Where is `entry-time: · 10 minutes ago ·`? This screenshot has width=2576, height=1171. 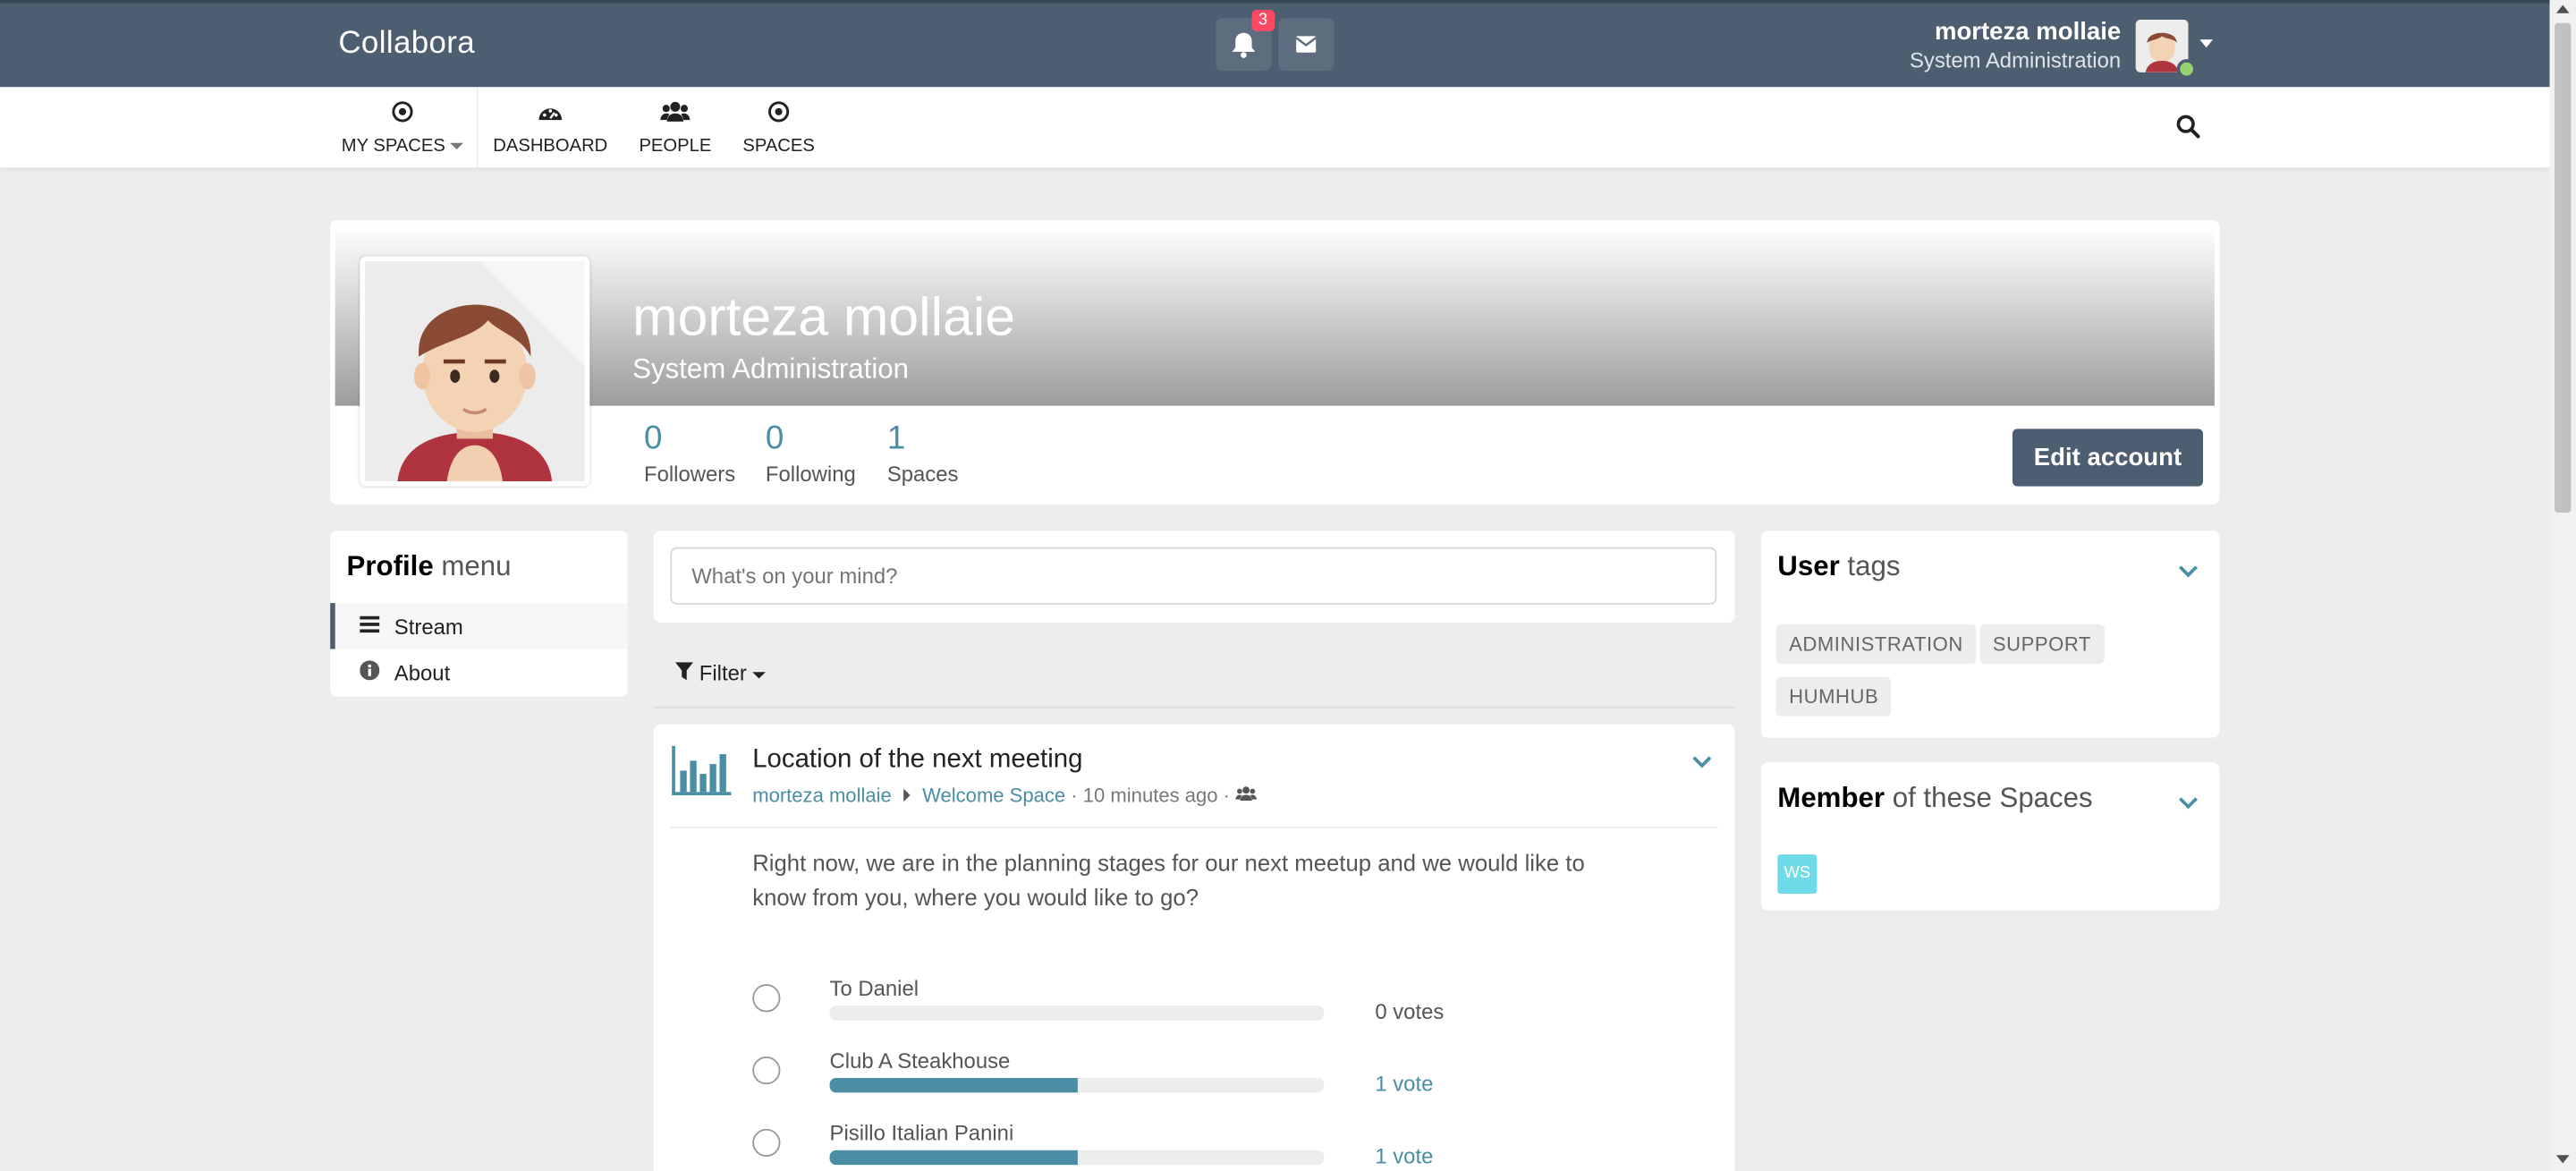
entry-time: · 10 minutes ago · is located at coordinates (1150, 795).